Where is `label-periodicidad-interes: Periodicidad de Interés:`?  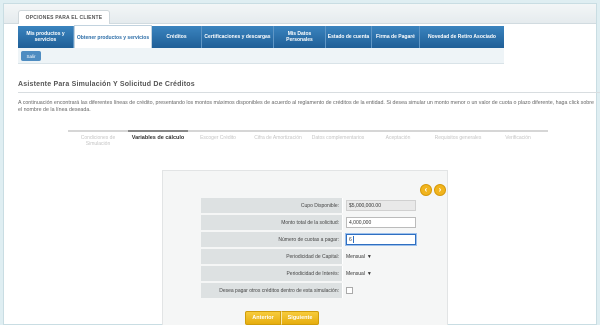
label-periodicidad-interes: Periodicidad de Interés: is located at coordinates (272, 273).